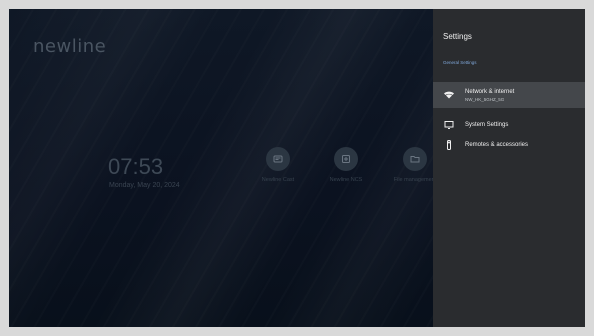 This screenshot has height=336, width=594. I want to click on app-newline-ncs: Newline NCS, so click(346, 165).